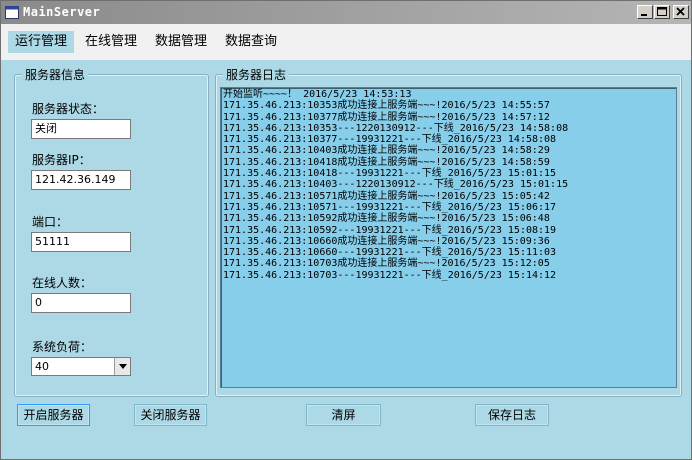  I want to click on menu-run-management: 运行管理, so click(41, 42).